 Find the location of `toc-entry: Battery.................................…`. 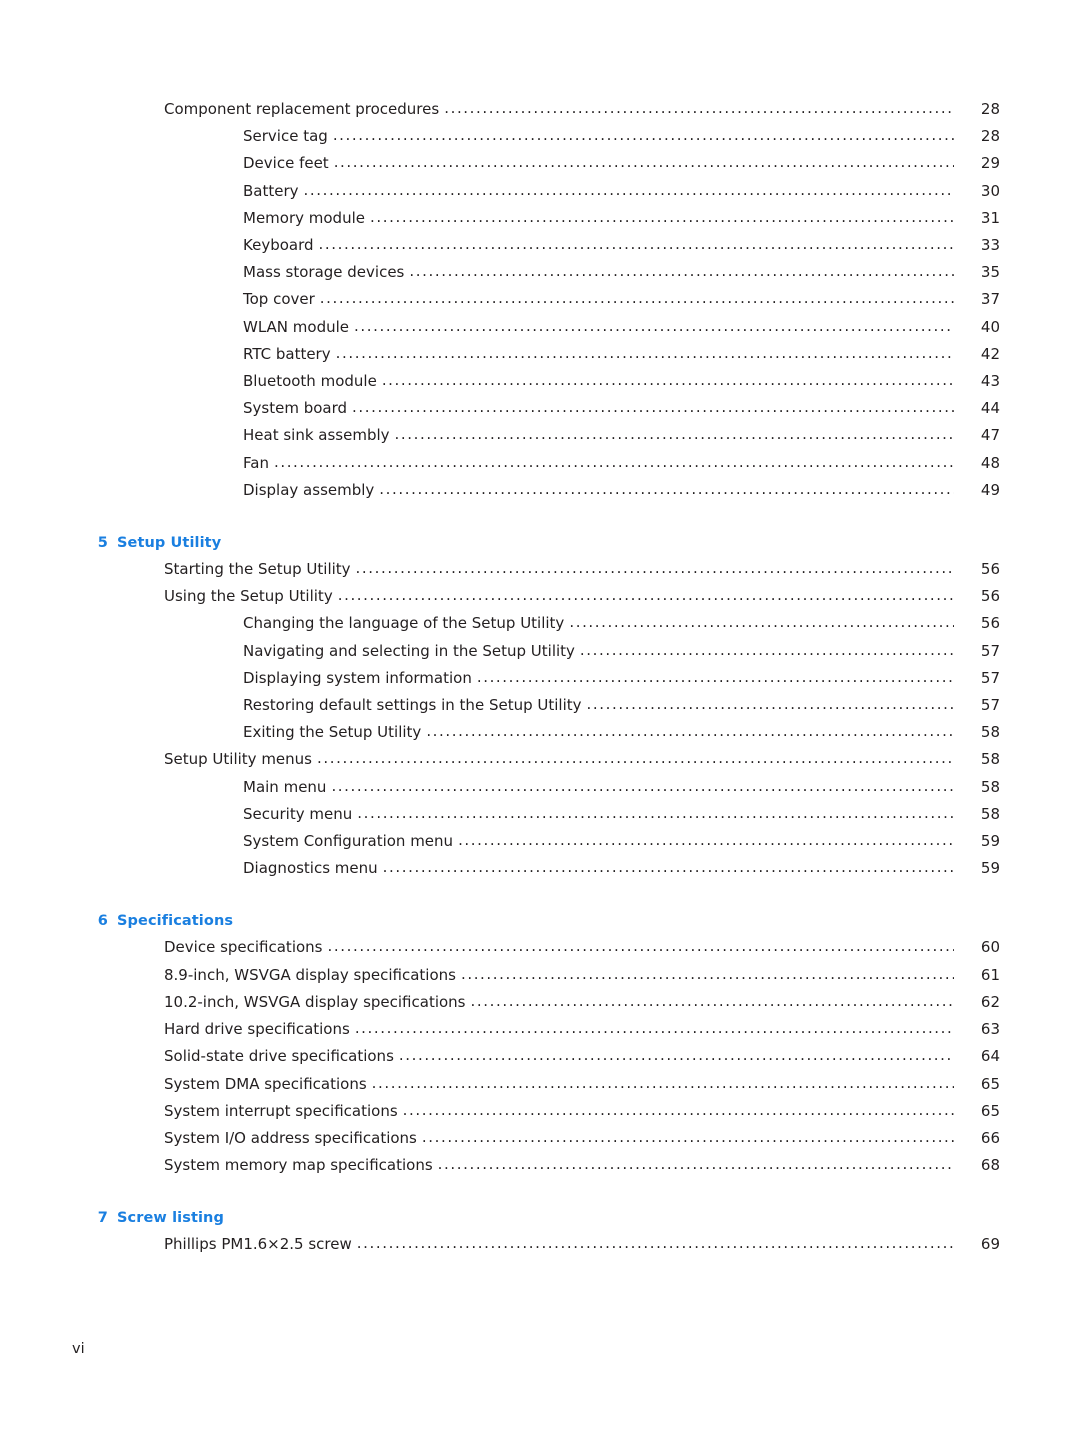

toc-entry: Battery.................................… is located at coordinates (540, 191).